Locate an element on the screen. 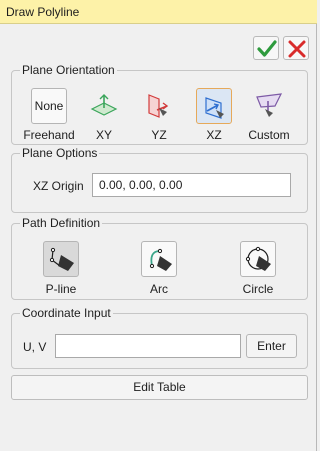  yz-plane-icon is located at coordinates (158, 106).